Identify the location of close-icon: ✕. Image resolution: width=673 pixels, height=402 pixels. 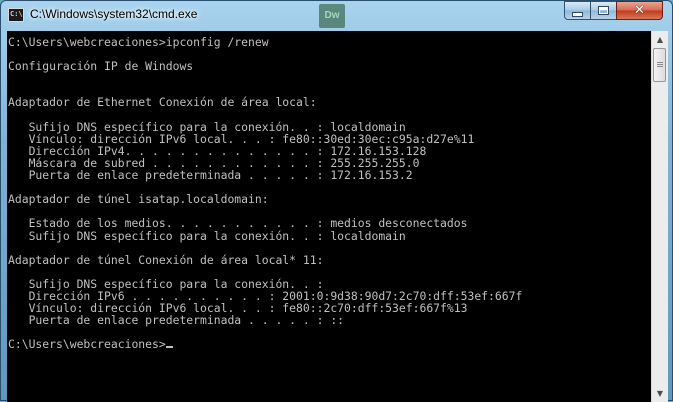
(639, 10).